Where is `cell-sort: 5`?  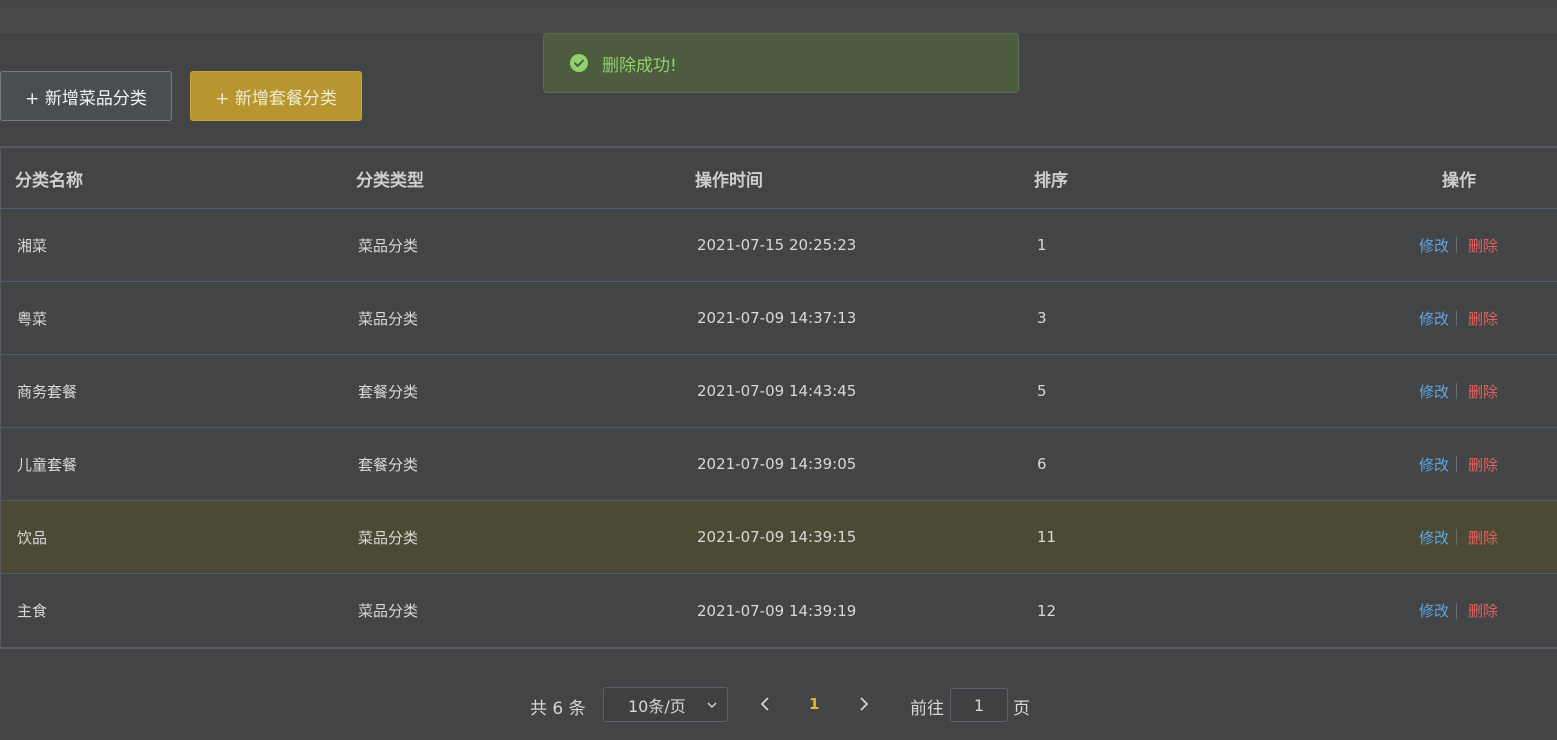
cell-sort: 5 is located at coordinates (1042, 391).